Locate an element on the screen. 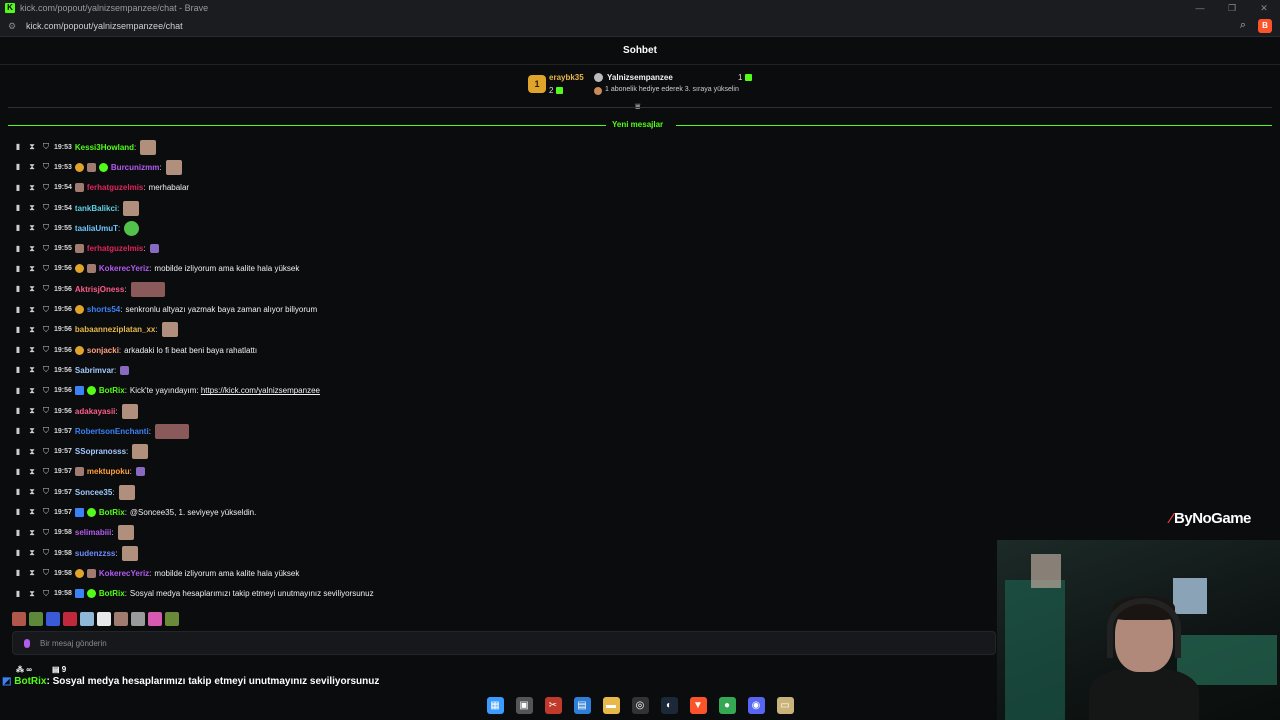 The image size is (1280, 720). message-username: sudenzzss is located at coordinates (95, 553).